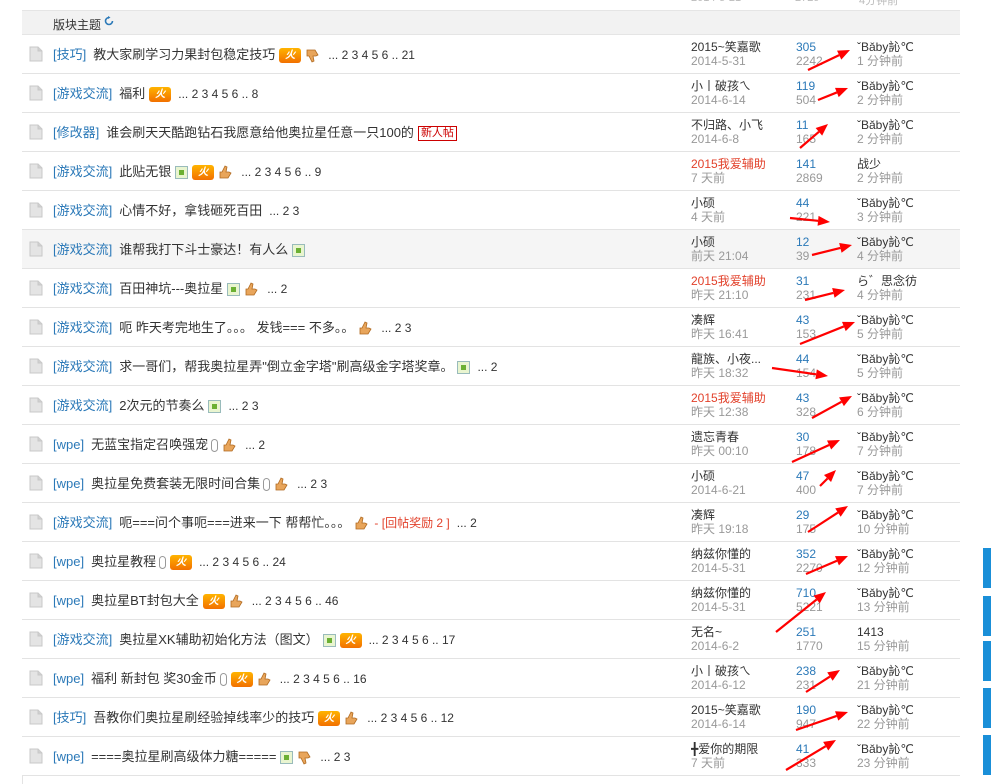 Image resolution: width=991 pixels, height=784 pixels. I want to click on thread-title-link: 无蓝宝指定召唤强宠, so click(149, 445).